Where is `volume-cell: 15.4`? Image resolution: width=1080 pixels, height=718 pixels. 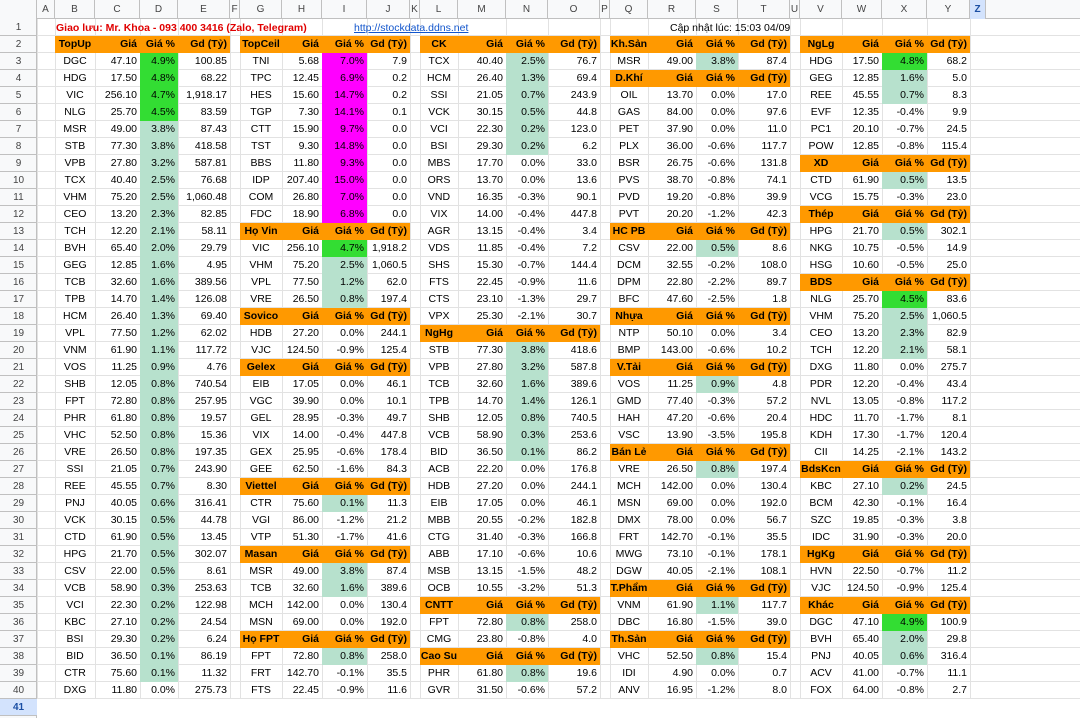
volume-cell: 15.4 is located at coordinates (764, 656).